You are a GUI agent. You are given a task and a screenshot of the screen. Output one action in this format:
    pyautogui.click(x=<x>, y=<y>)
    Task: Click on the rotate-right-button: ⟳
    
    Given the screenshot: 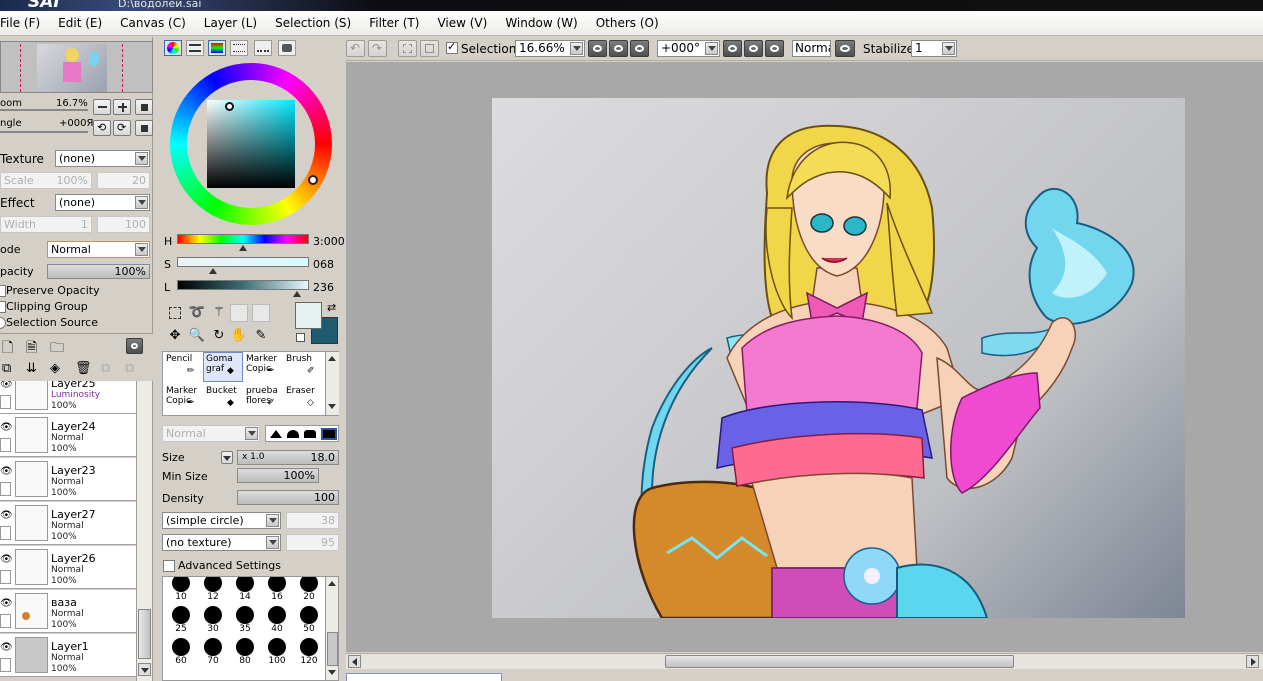 What is the action you would take?
    pyautogui.click(x=122, y=128)
    